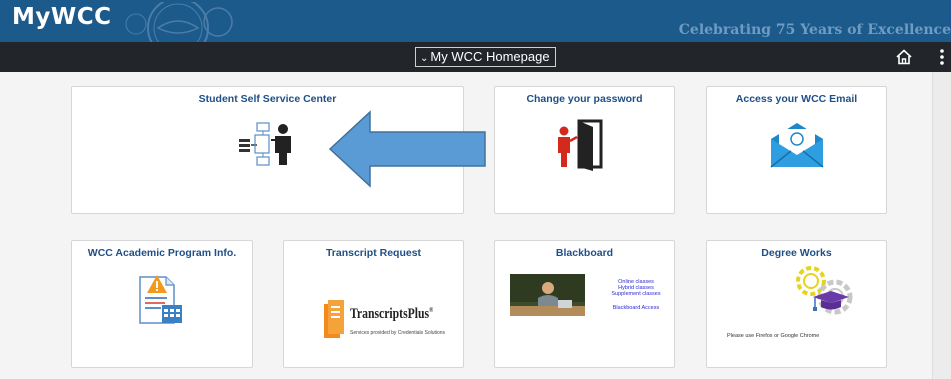 The height and width of the screenshot is (379, 951). Describe the element at coordinates (796, 99) in the screenshot. I see `tile-title: Access your WCC Email` at that location.